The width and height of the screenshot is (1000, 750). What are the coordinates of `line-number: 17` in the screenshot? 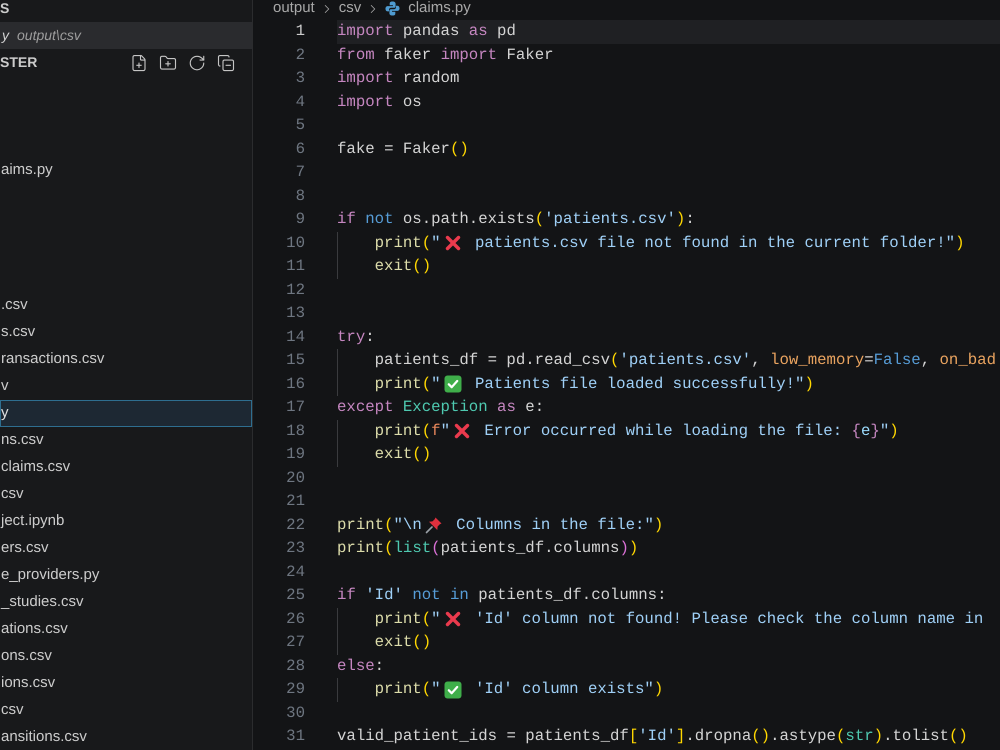 It's located at (295, 407).